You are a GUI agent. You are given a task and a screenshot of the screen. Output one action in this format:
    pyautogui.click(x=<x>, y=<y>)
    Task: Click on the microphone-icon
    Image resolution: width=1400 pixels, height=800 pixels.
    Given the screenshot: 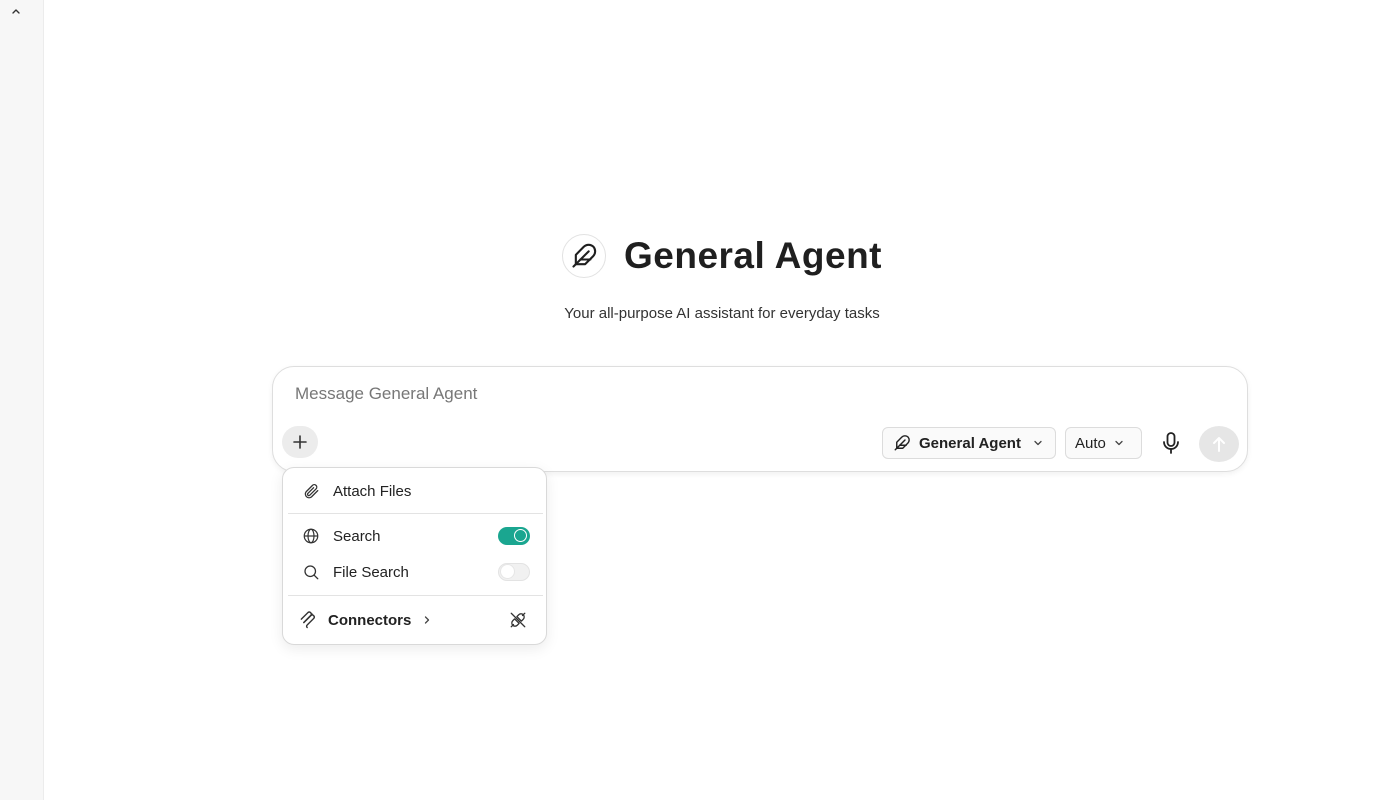 What is the action you would take?
    pyautogui.click(x=1171, y=443)
    